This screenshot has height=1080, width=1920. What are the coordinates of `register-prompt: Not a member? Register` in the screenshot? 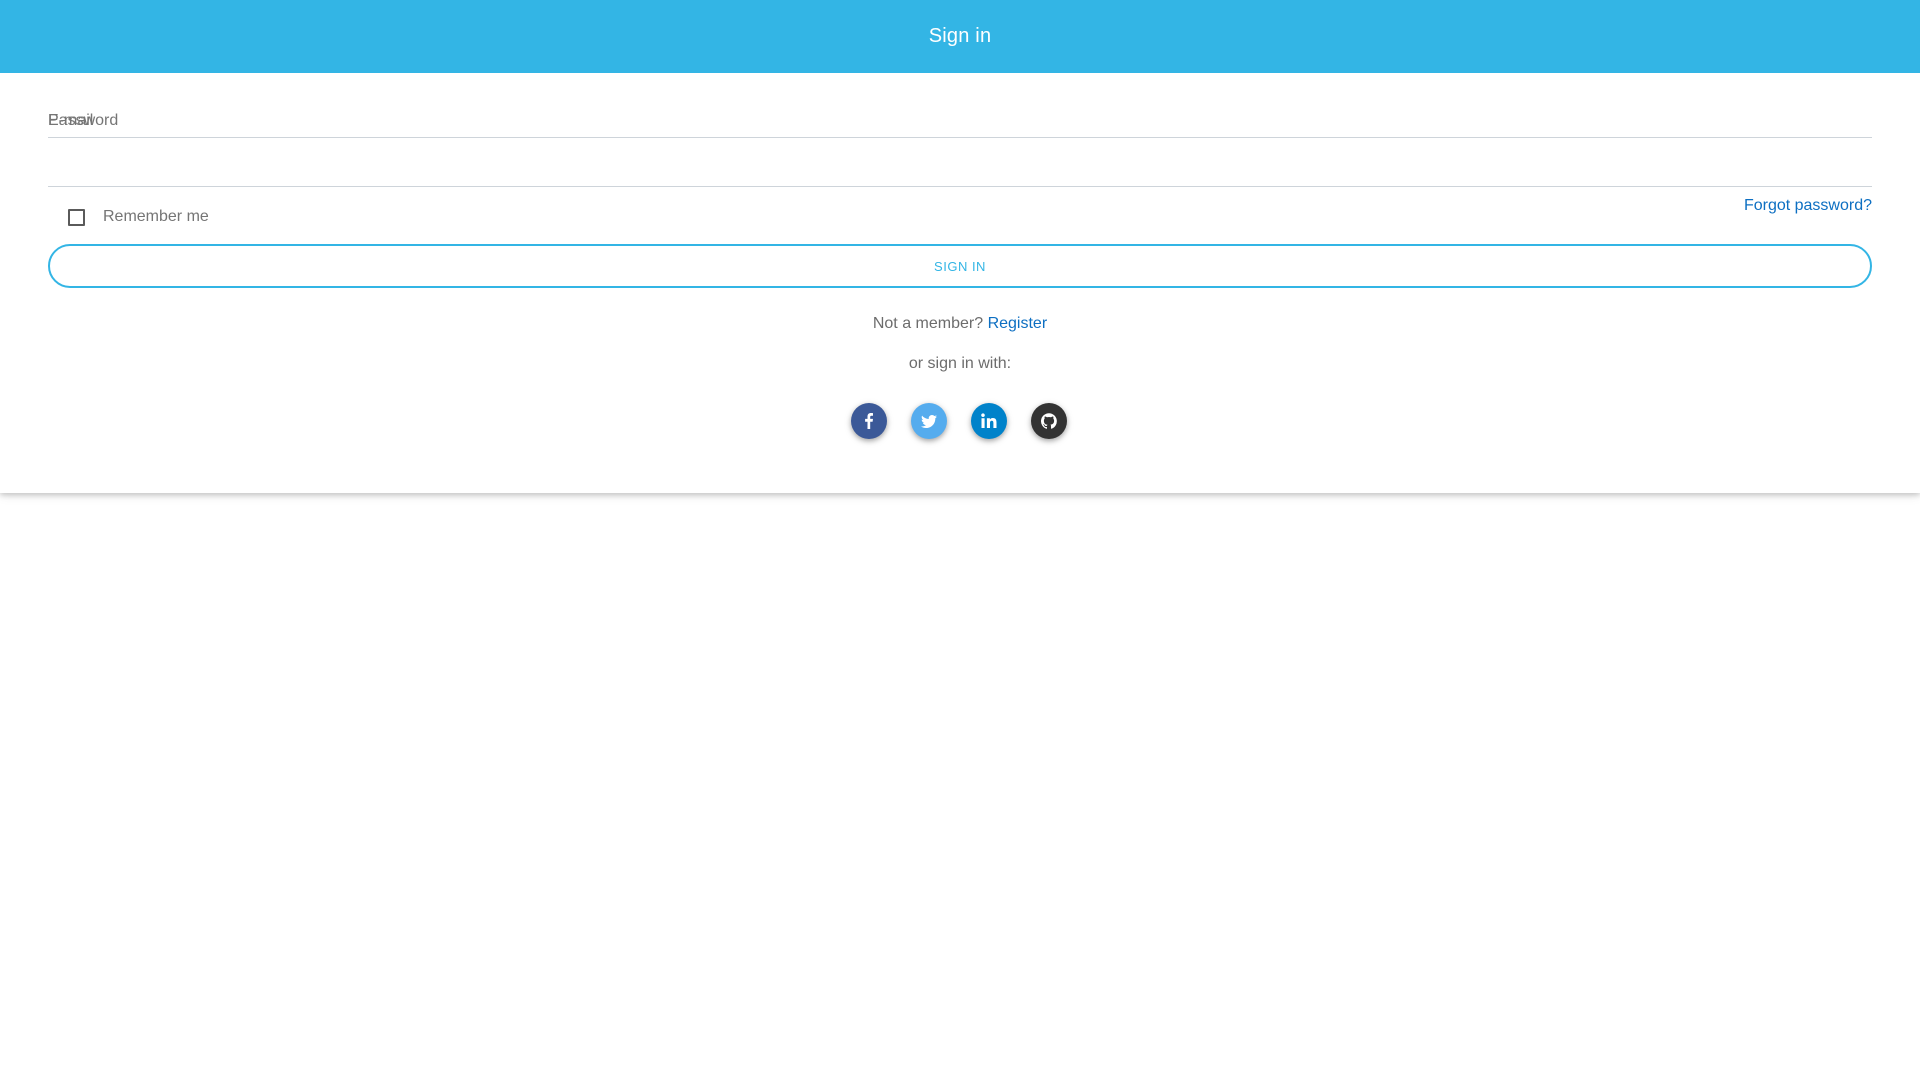 It's located at (960, 324).